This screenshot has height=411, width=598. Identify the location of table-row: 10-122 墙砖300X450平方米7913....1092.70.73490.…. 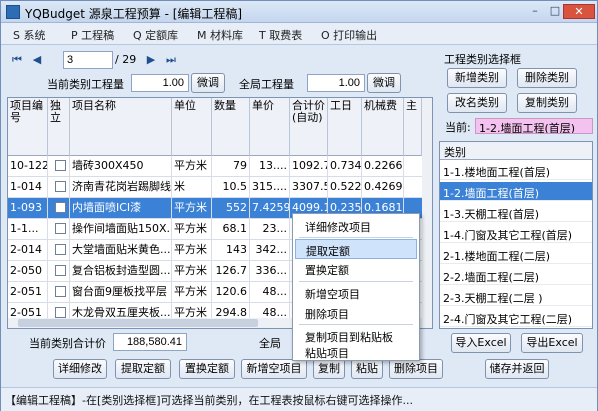
(220, 166).